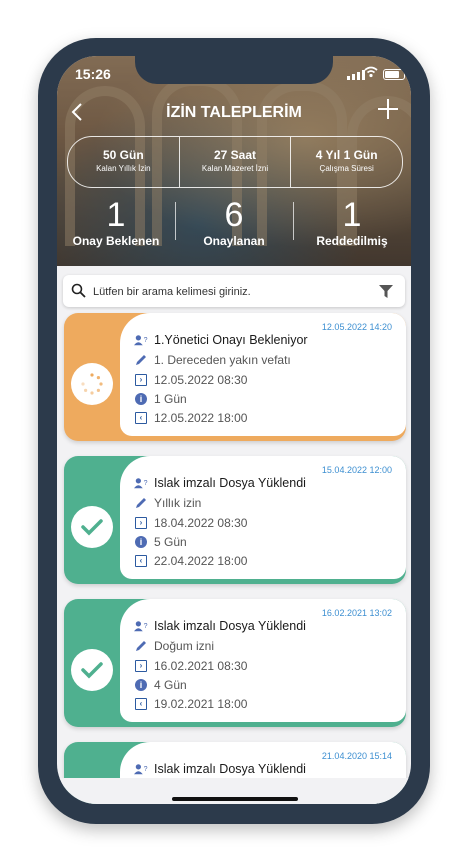  Describe the element at coordinates (116, 226) in the screenshot. I see `count-pending: 1 Onay Beklenen` at that location.